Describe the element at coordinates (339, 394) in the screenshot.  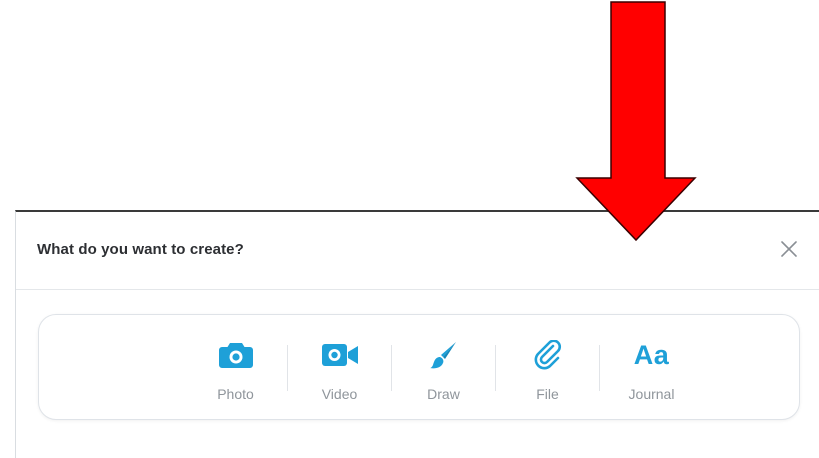
I see `option-label: Video` at that location.